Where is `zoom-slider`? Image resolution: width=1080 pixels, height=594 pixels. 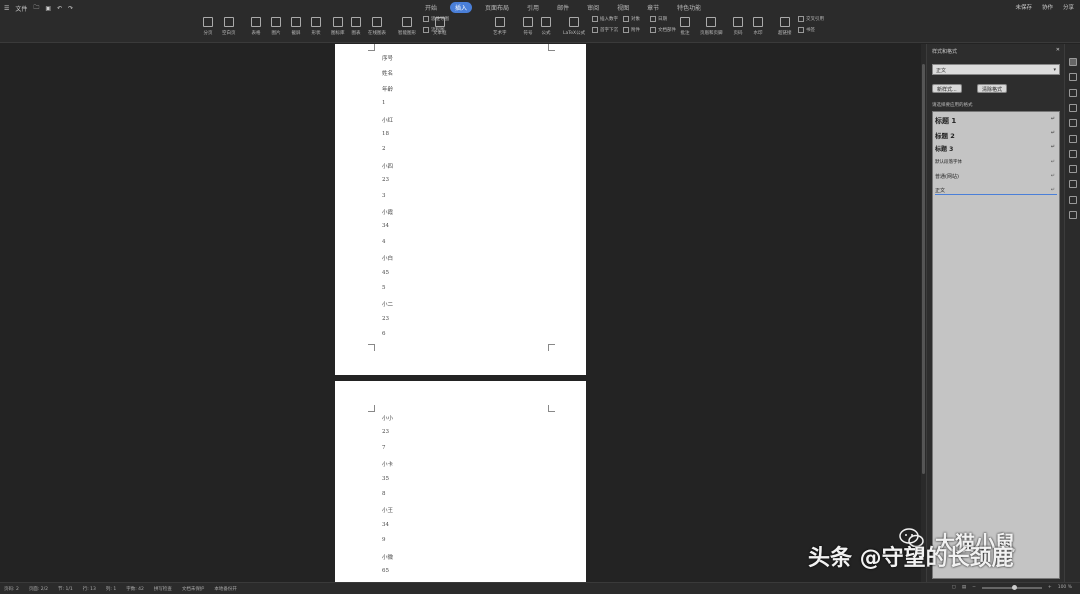
zoom-slider is located at coordinates (1011, 587).